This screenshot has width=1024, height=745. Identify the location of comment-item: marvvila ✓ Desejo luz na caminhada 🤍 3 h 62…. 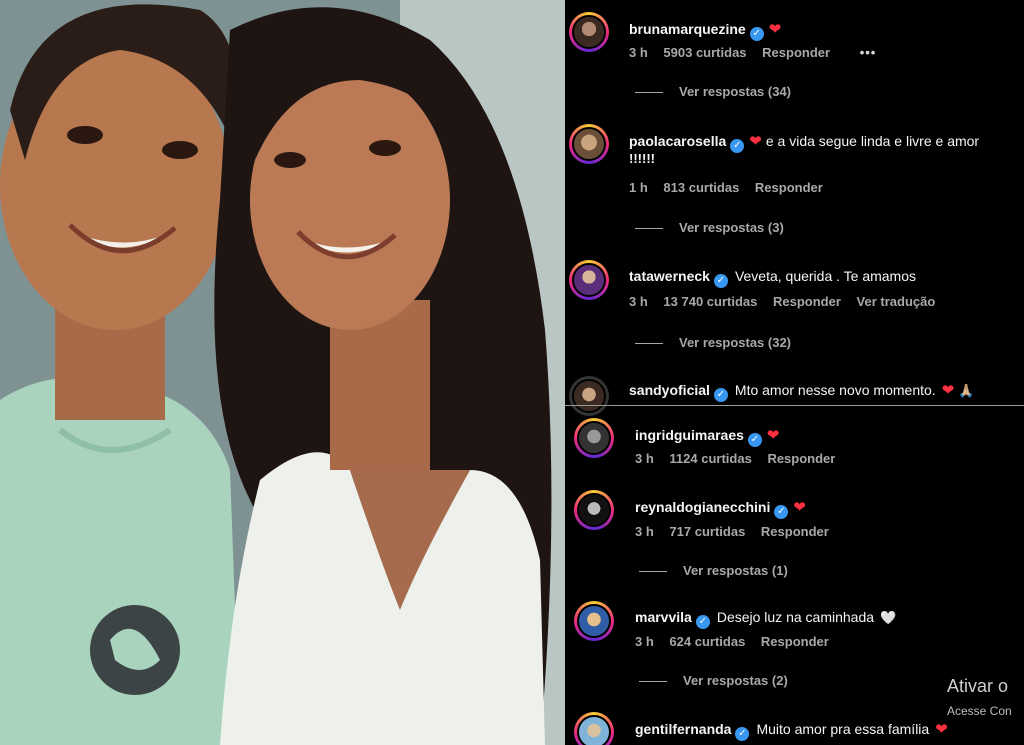
(794, 631).